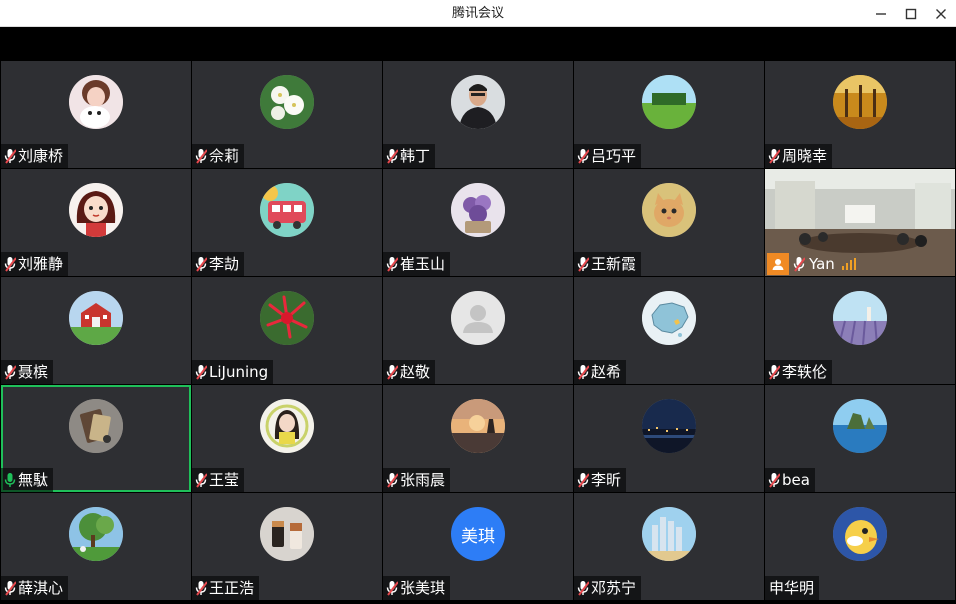 This screenshot has height=604, width=956. I want to click on participant-name-bar: 赵希, so click(600, 372).